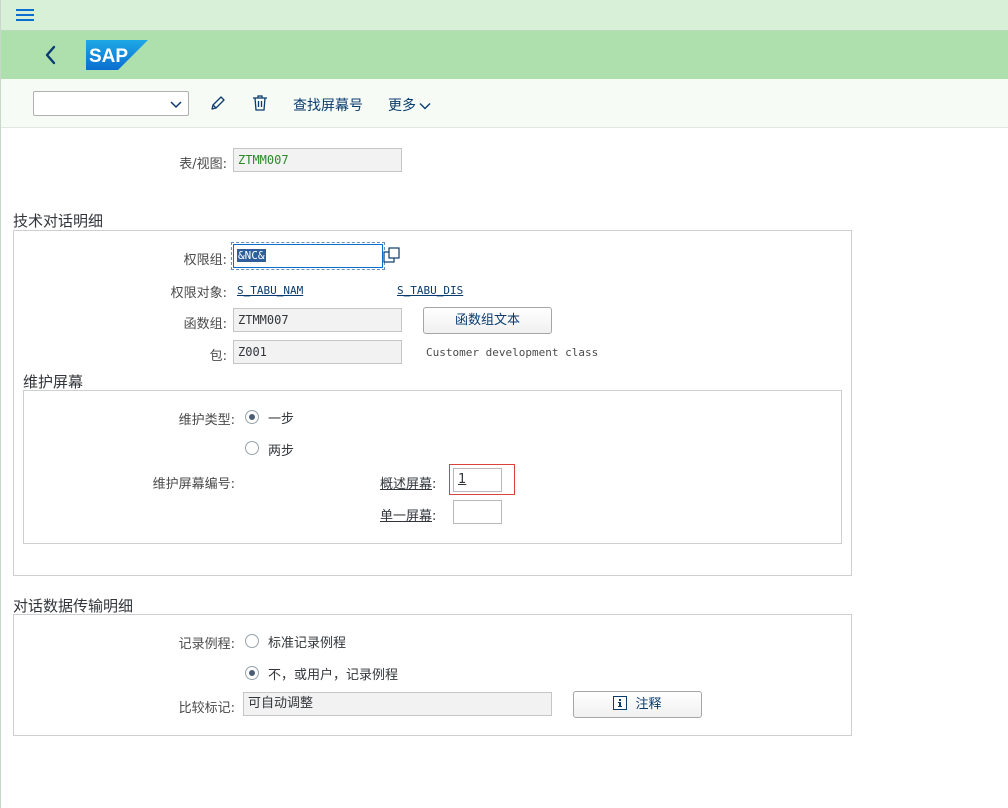 This screenshot has height=808, width=1008. What do you see at coordinates (308, 256) in the screenshot?
I see `auth-group-input: &NC&` at bounding box center [308, 256].